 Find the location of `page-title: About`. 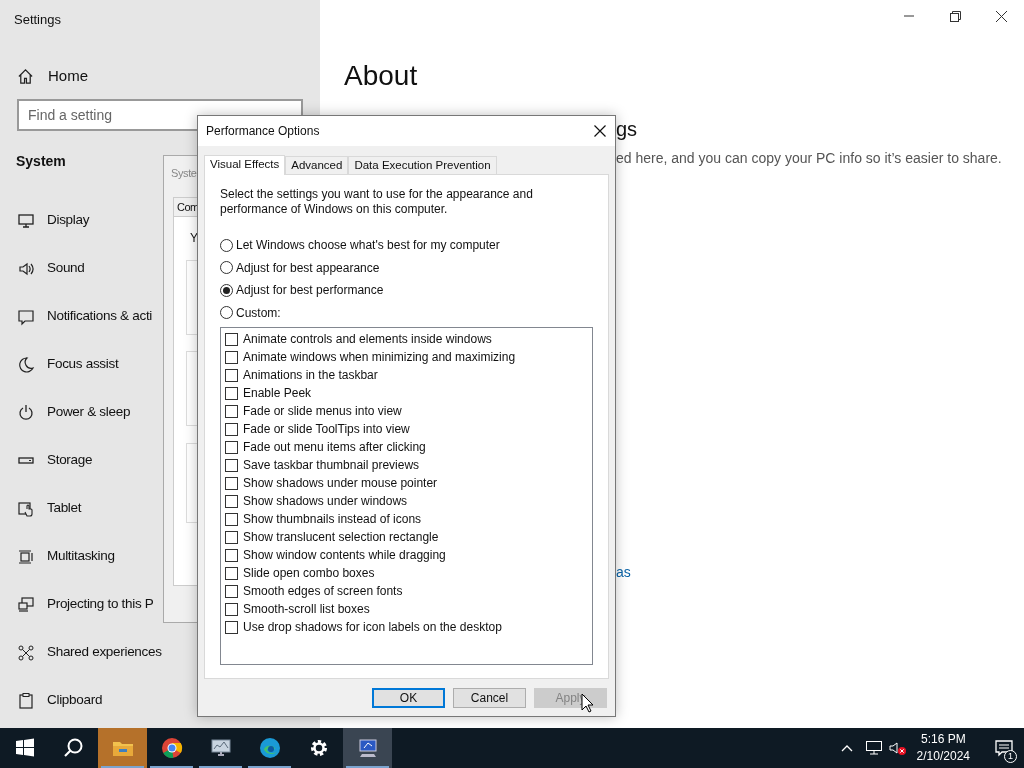

page-title: About is located at coordinates (381, 76).